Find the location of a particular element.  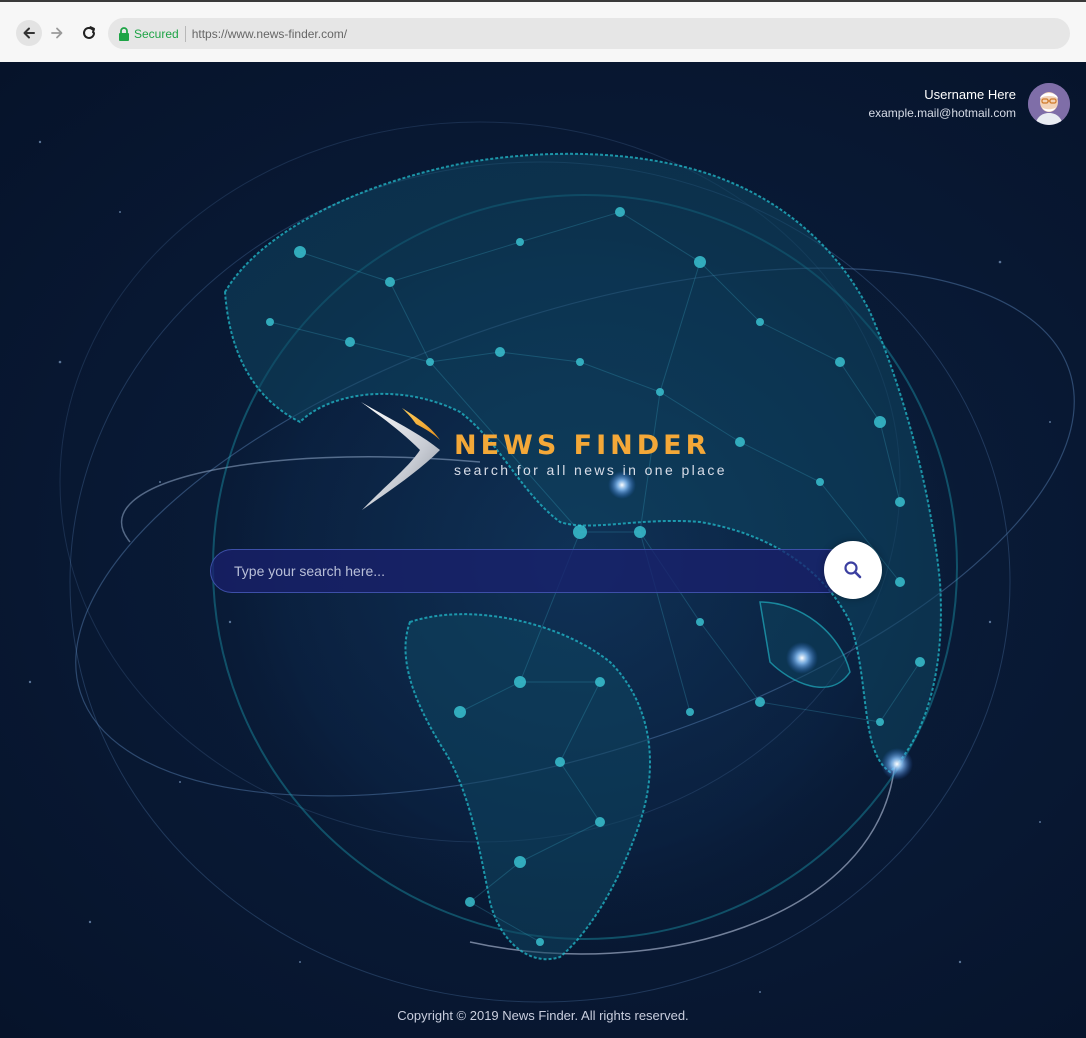

search-bar is located at coordinates (546, 570).